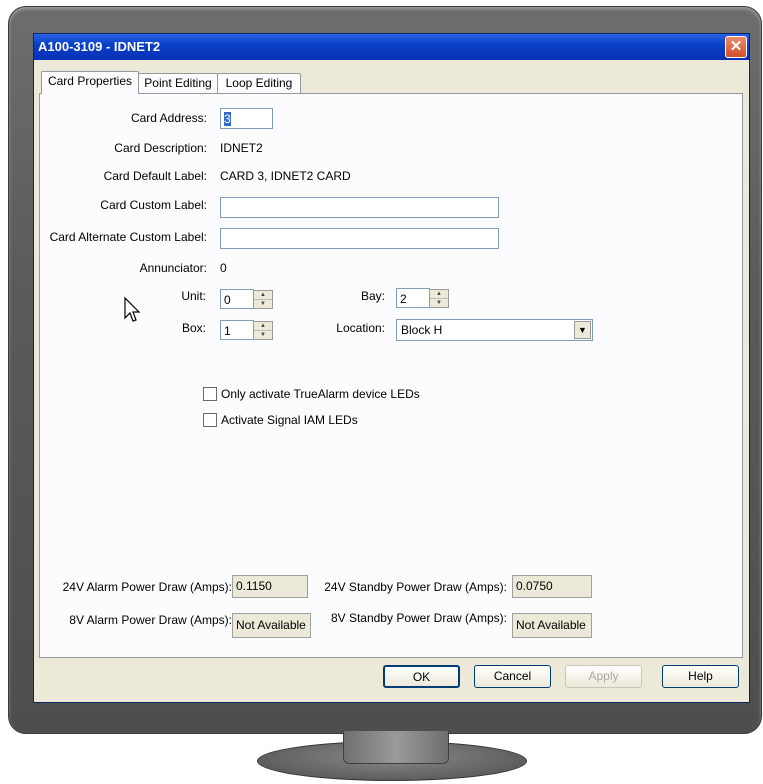  Describe the element at coordinates (246, 118) in the screenshot. I see `card-address-input: 3` at that location.